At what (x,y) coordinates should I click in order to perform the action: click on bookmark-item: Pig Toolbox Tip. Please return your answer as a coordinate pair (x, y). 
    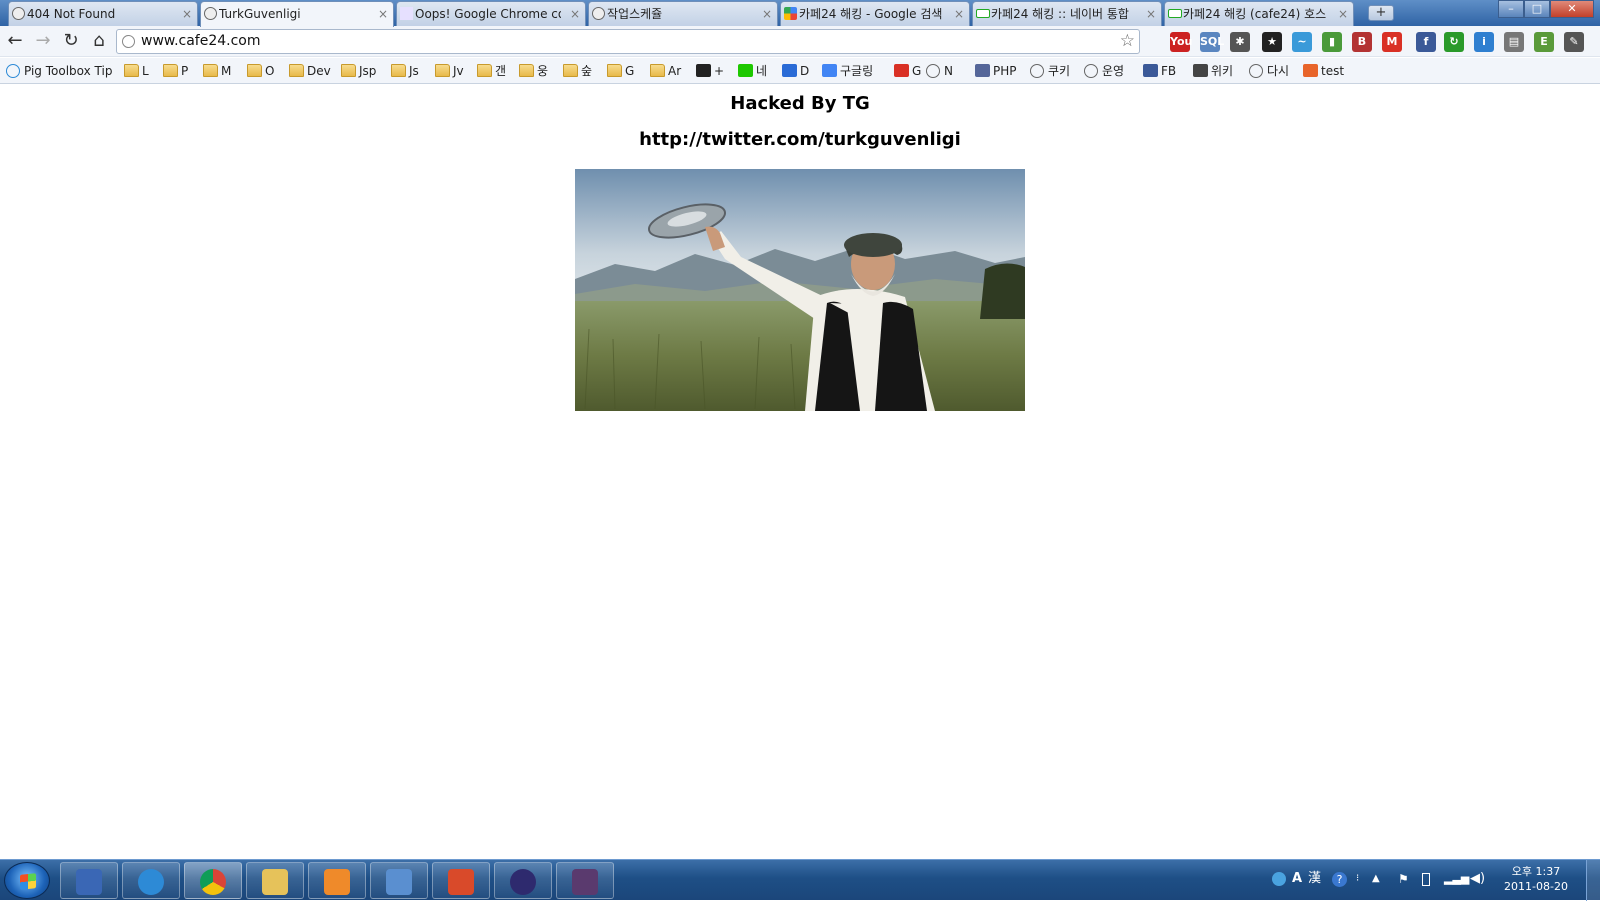
    Looking at the image, I should click on (59, 71).